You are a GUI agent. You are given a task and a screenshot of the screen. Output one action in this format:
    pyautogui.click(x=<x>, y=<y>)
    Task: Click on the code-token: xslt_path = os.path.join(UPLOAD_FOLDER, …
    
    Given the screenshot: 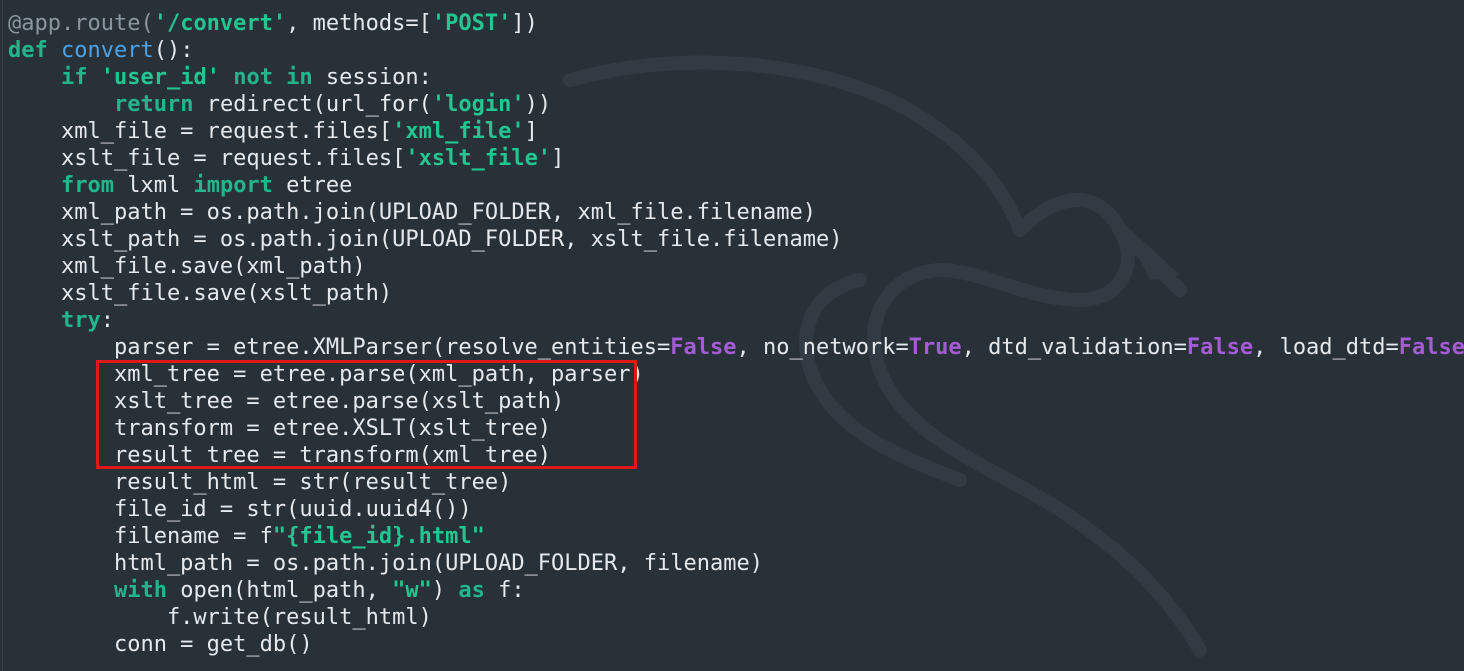 What is the action you would take?
    pyautogui.click(x=425, y=239)
    